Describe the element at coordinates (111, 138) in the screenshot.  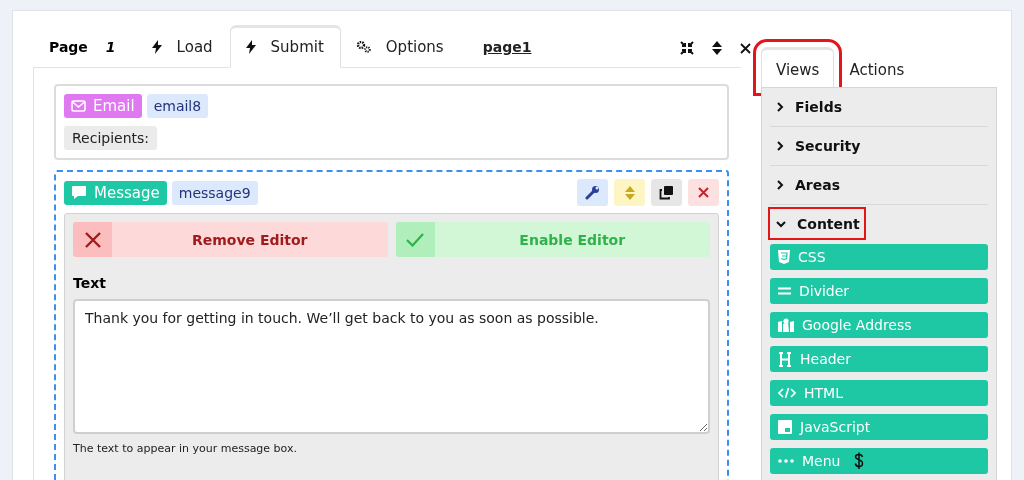
I see `recipients-label: Recipients:` at that location.